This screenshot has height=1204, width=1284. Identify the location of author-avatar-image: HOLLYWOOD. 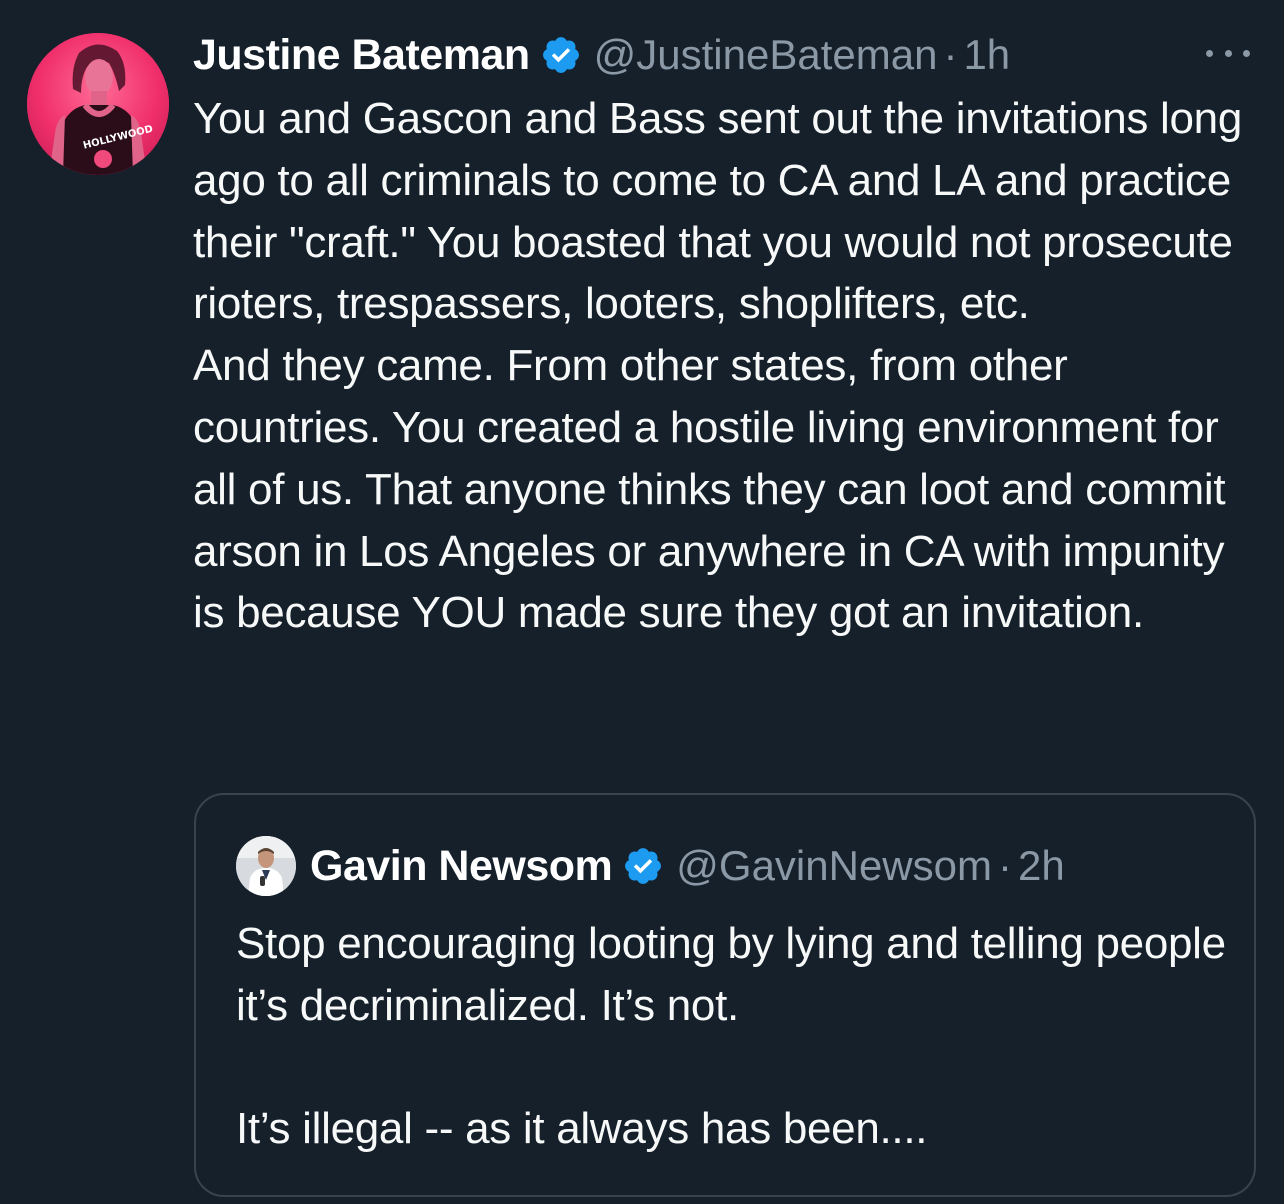
(98, 104).